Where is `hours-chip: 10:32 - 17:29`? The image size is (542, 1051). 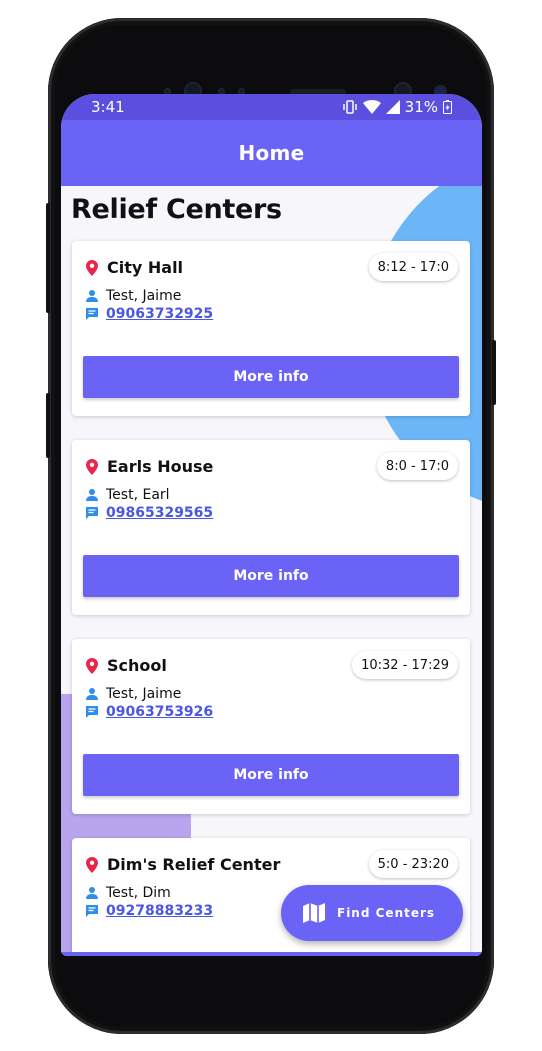 hours-chip: 10:32 - 17:29 is located at coordinates (405, 665).